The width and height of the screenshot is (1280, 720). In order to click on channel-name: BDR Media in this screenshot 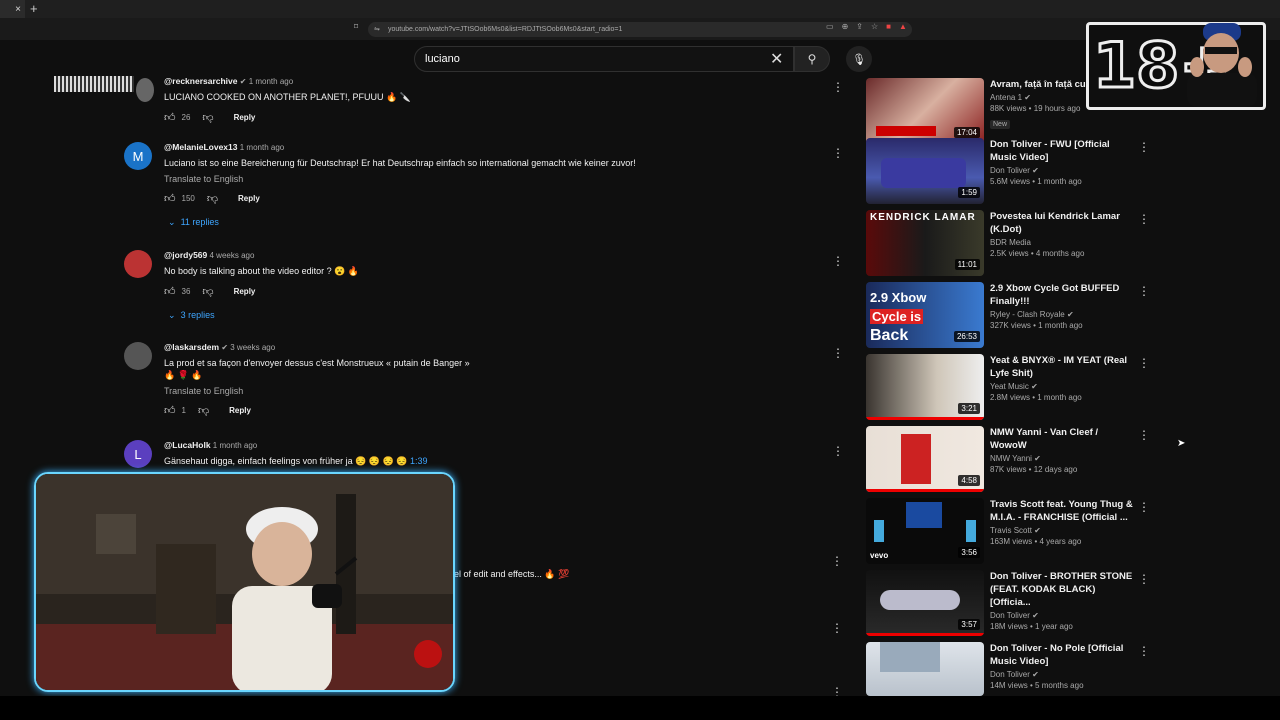, I will do `click(1062, 242)`.